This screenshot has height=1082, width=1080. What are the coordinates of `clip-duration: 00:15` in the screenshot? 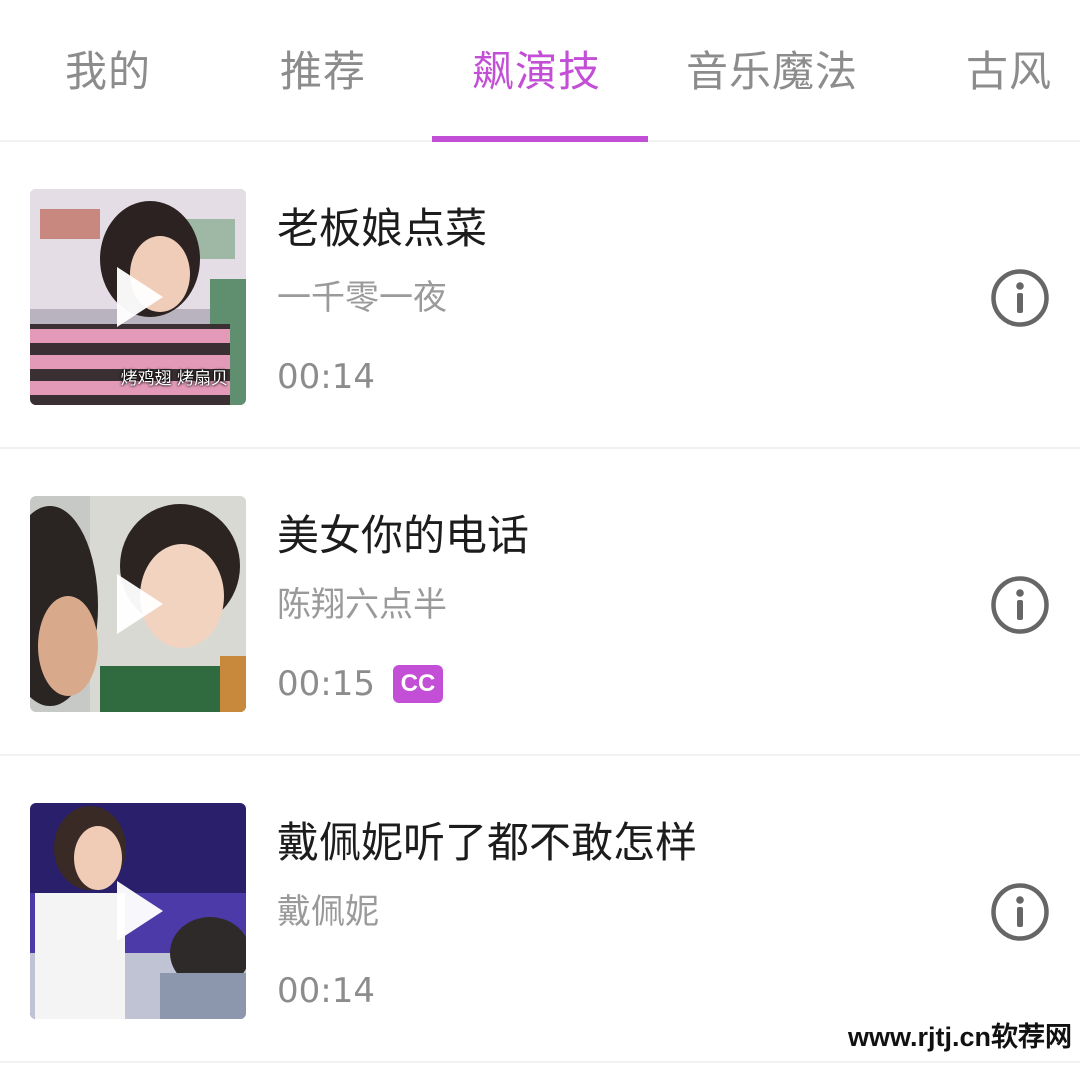 It's located at (326, 684).